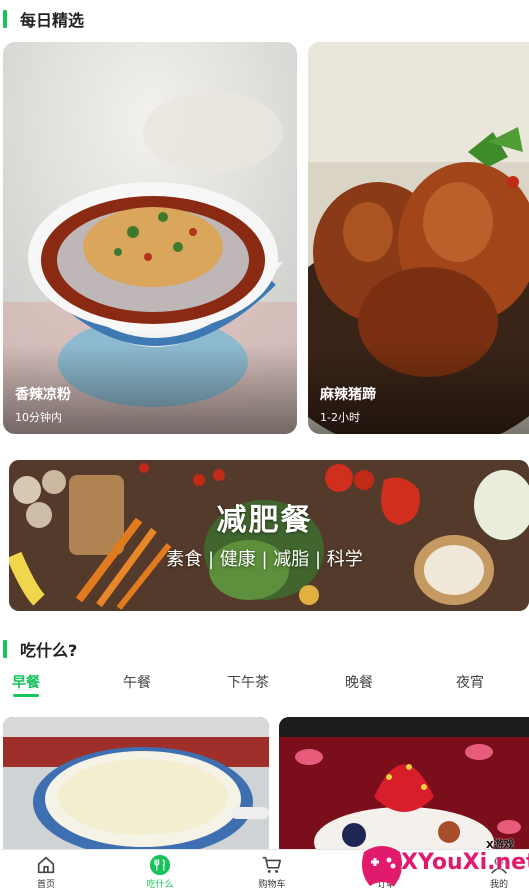 This screenshot has height=891, width=529. Describe the element at coordinates (160, 885) in the screenshot. I see `nav-label: 吃什么` at that location.